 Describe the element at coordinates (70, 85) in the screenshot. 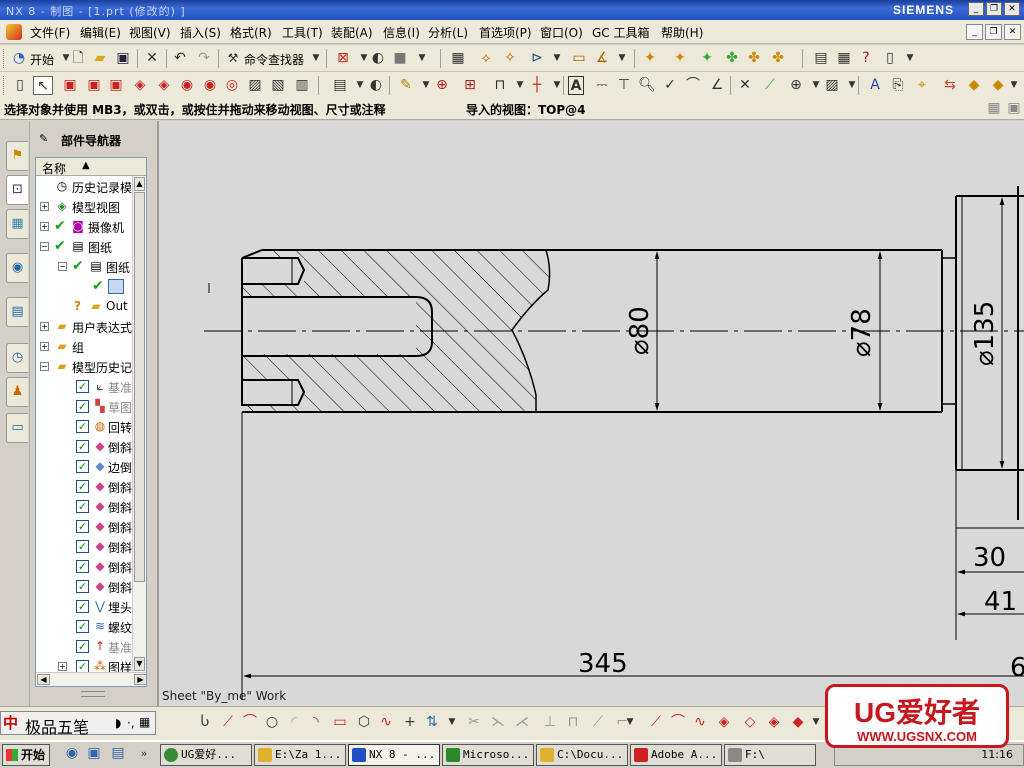

I see `base-view-icon: ▣` at that location.